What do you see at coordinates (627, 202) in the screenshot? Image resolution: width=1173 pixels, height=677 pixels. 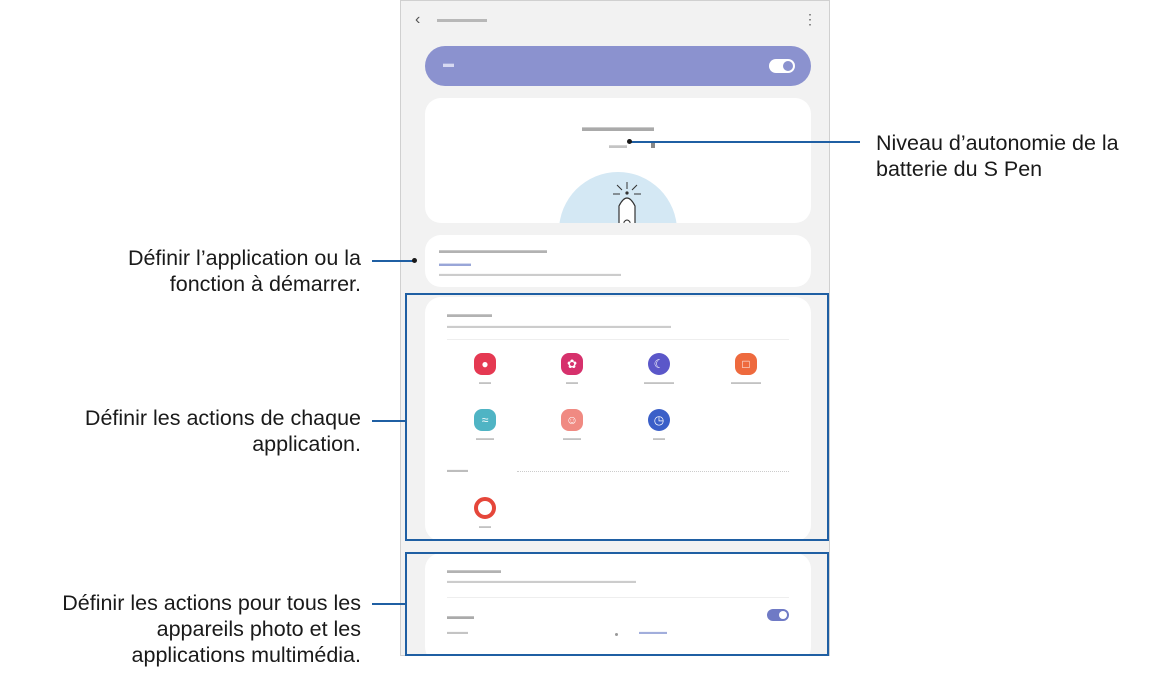 I see `s-pen-icon` at bounding box center [627, 202].